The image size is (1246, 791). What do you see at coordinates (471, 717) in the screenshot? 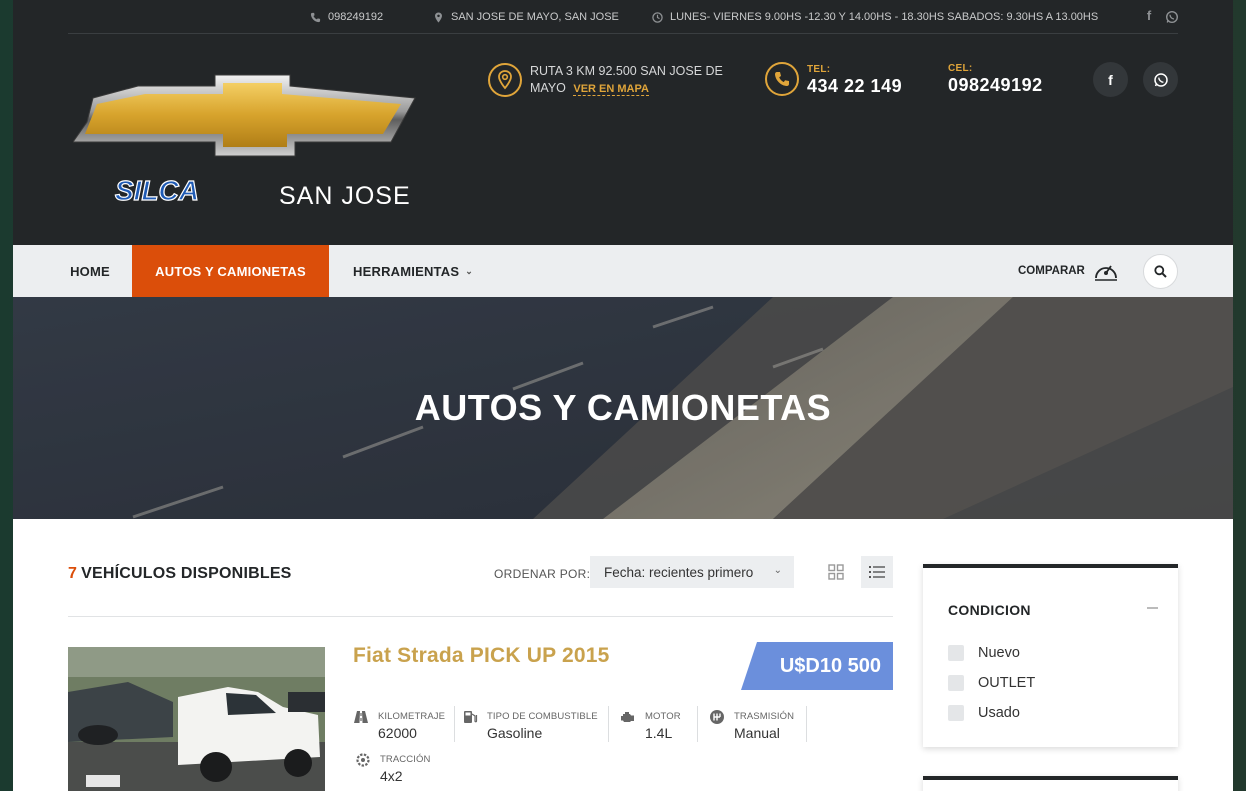
I see `fuel-icon` at bounding box center [471, 717].